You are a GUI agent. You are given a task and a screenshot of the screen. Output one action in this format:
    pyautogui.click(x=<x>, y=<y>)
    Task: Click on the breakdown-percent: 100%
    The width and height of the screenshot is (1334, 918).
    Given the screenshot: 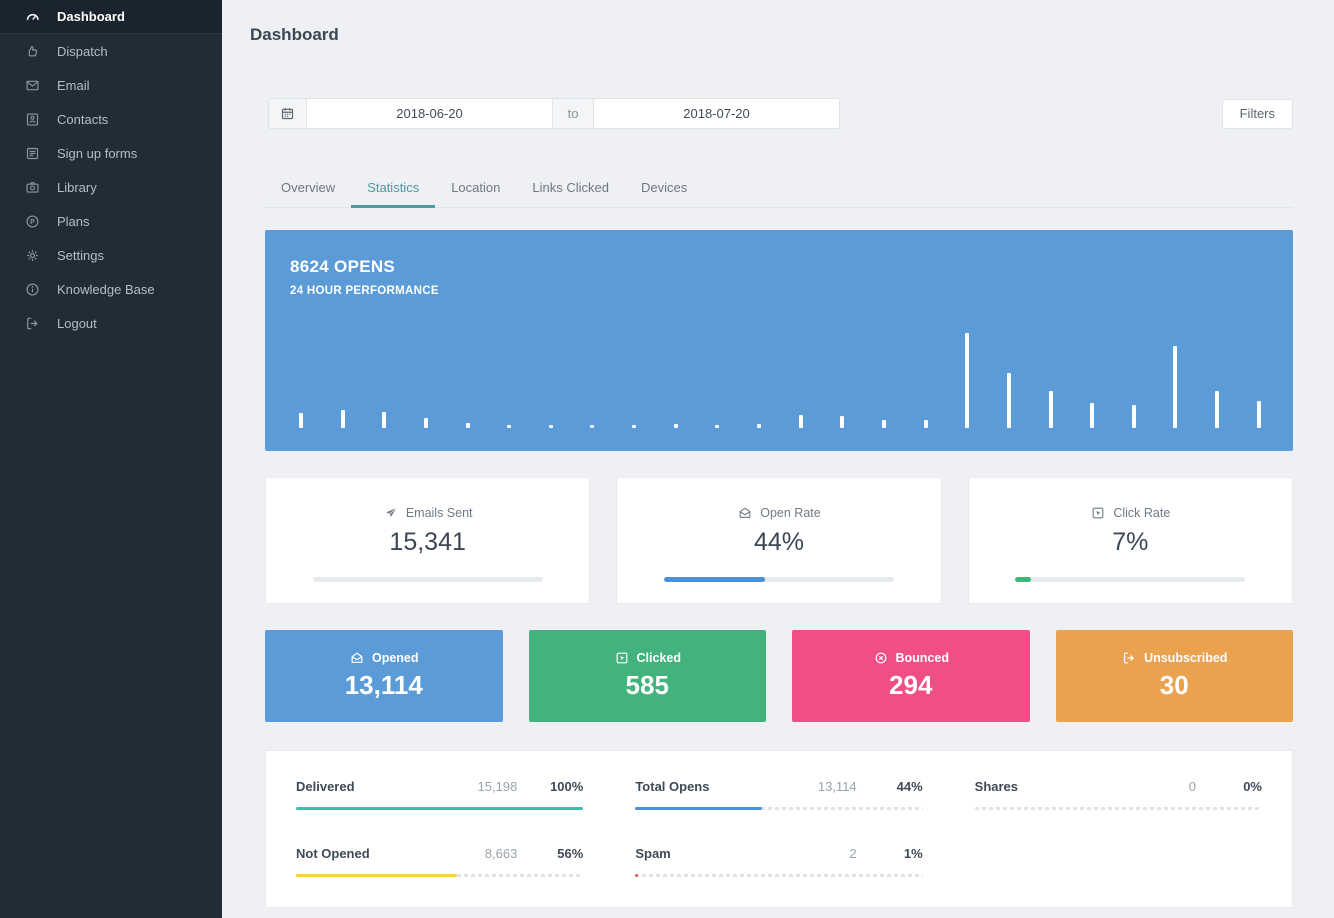 What is the action you would take?
    pyautogui.click(x=567, y=786)
    